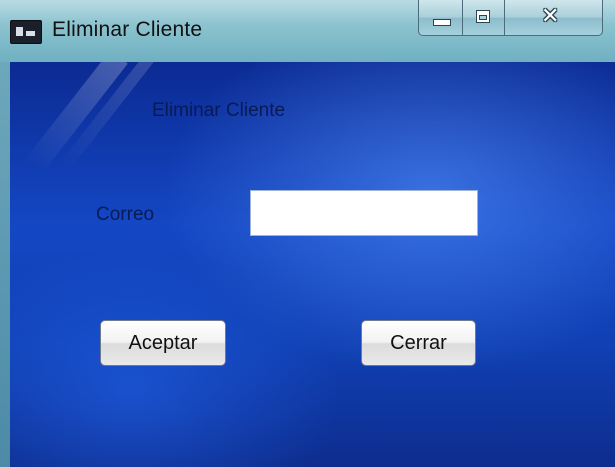 The image size is (615, 467). What do you see at coordinates (418, 343) in the screenshot?
I see `close-button: Cerrar` at bounding box center [418, 343].